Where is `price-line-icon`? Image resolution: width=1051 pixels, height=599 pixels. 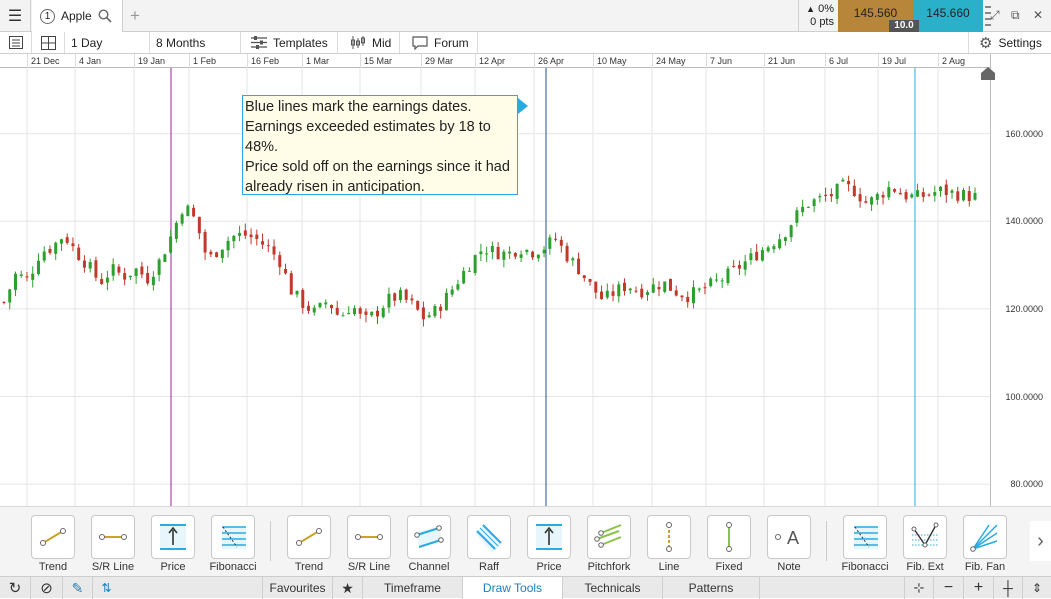 price-line-icon is located at coordinates (173, 537).